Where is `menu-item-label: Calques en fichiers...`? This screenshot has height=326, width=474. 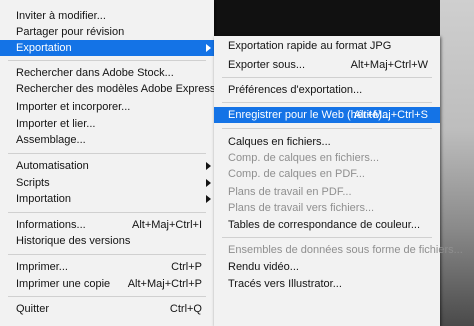
menu-item-label: Calques en fichiers... is located at coordinates (279, 142).